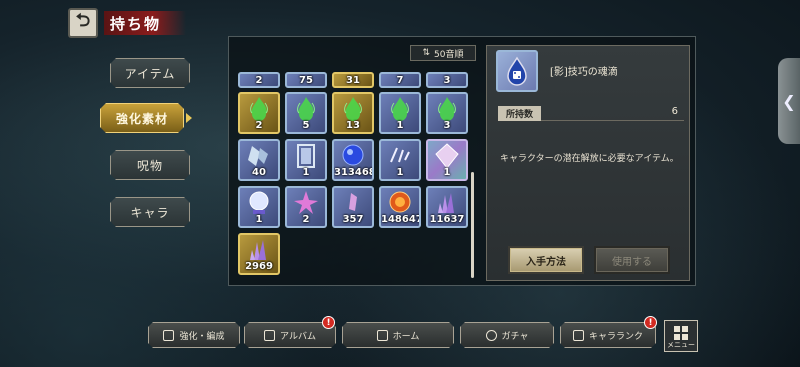 The height and width of the screenshot is (367, 800). I want to click on enhance-icon, so click(168, 335).